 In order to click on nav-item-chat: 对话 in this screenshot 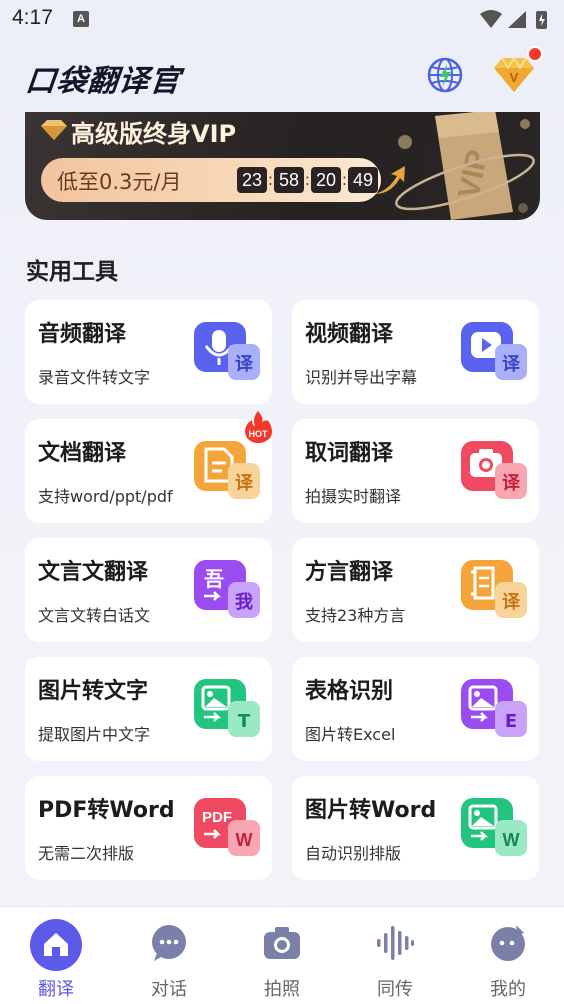, I will do `click(169, 955)`.